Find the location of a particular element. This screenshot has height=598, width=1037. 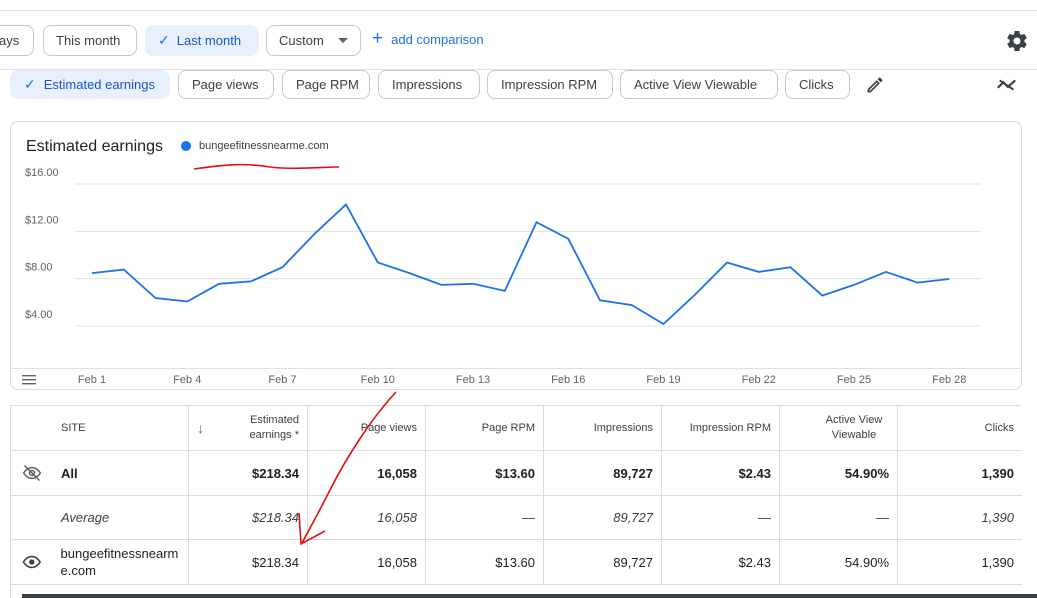

range-chip-label: This month is located at coordinates (88, 40).